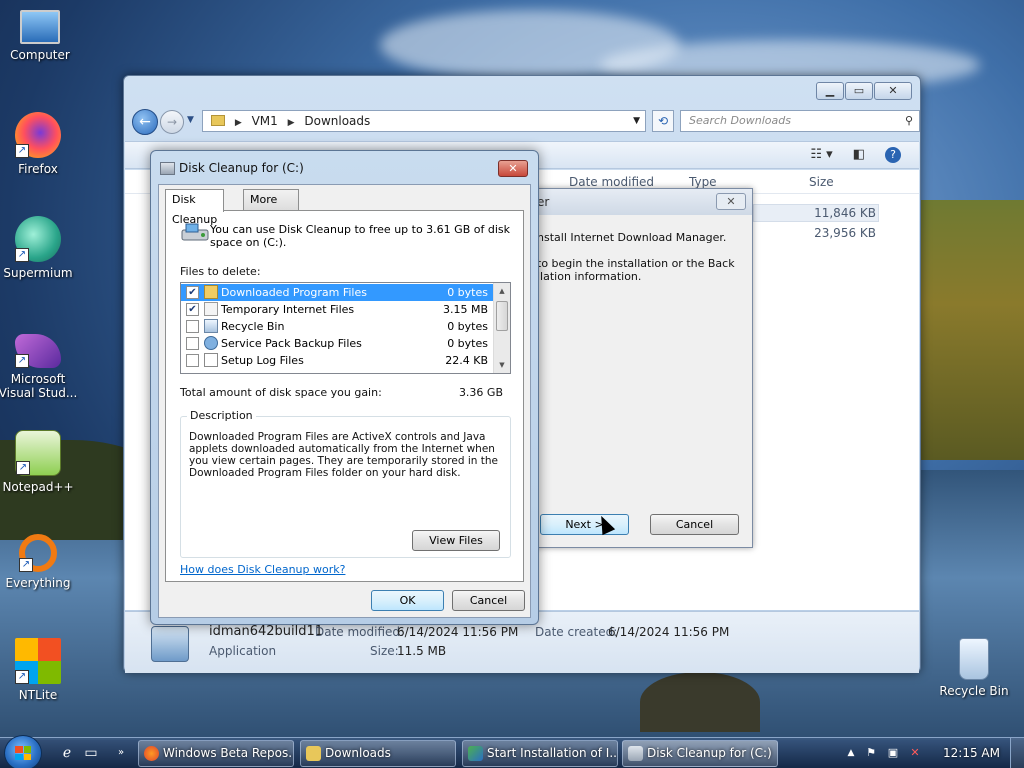 This screenshot has width=1024, height=768. What do you see at coordinates (800, 121) in the screenshot?
I see `search-input: Search Downloads ⚲` at bounding box center [800, 121].